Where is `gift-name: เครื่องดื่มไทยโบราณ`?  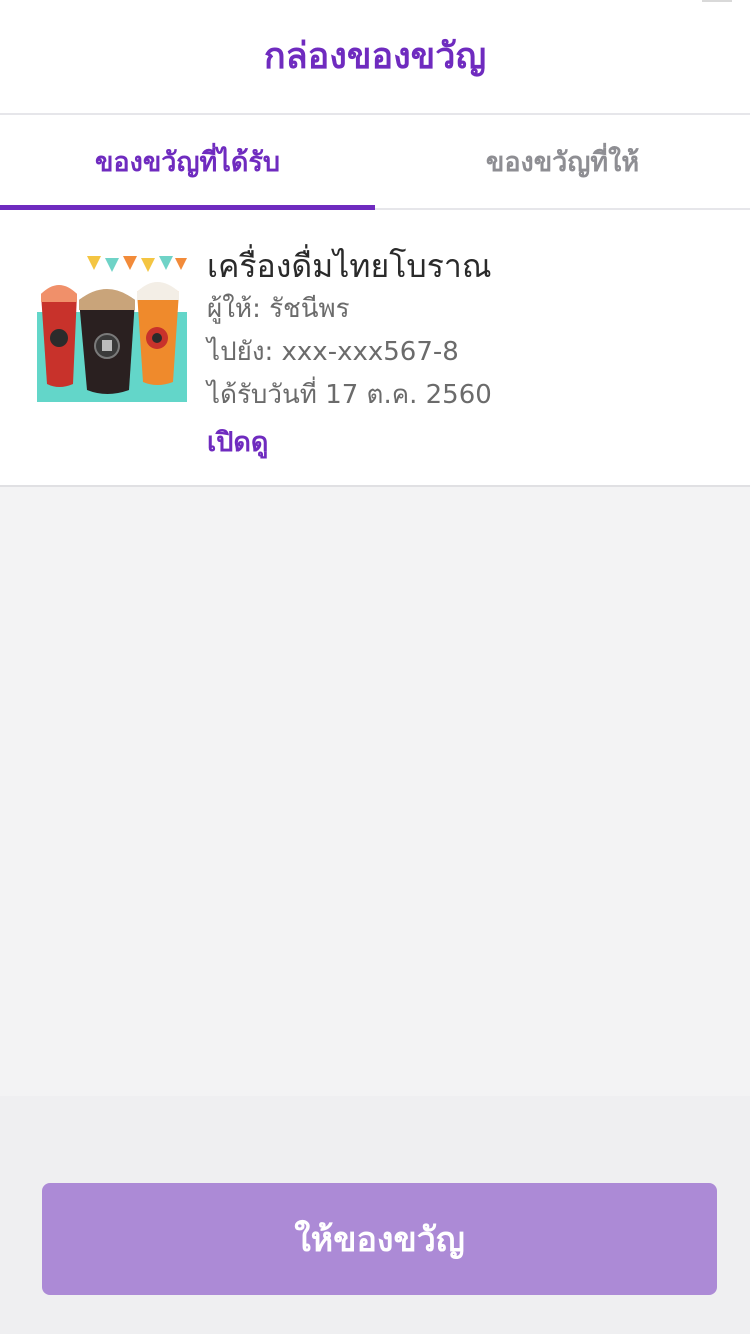
gift-name: เครื่องดื่มไทยโบราณ is located at coordinates (349, 266).